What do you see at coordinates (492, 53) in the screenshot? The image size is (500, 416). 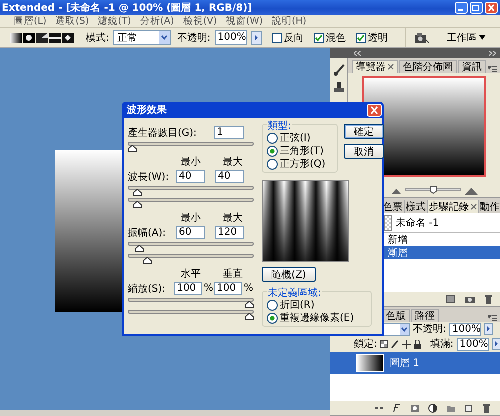 I see `expand-icon` at bounding box center [492, 53].